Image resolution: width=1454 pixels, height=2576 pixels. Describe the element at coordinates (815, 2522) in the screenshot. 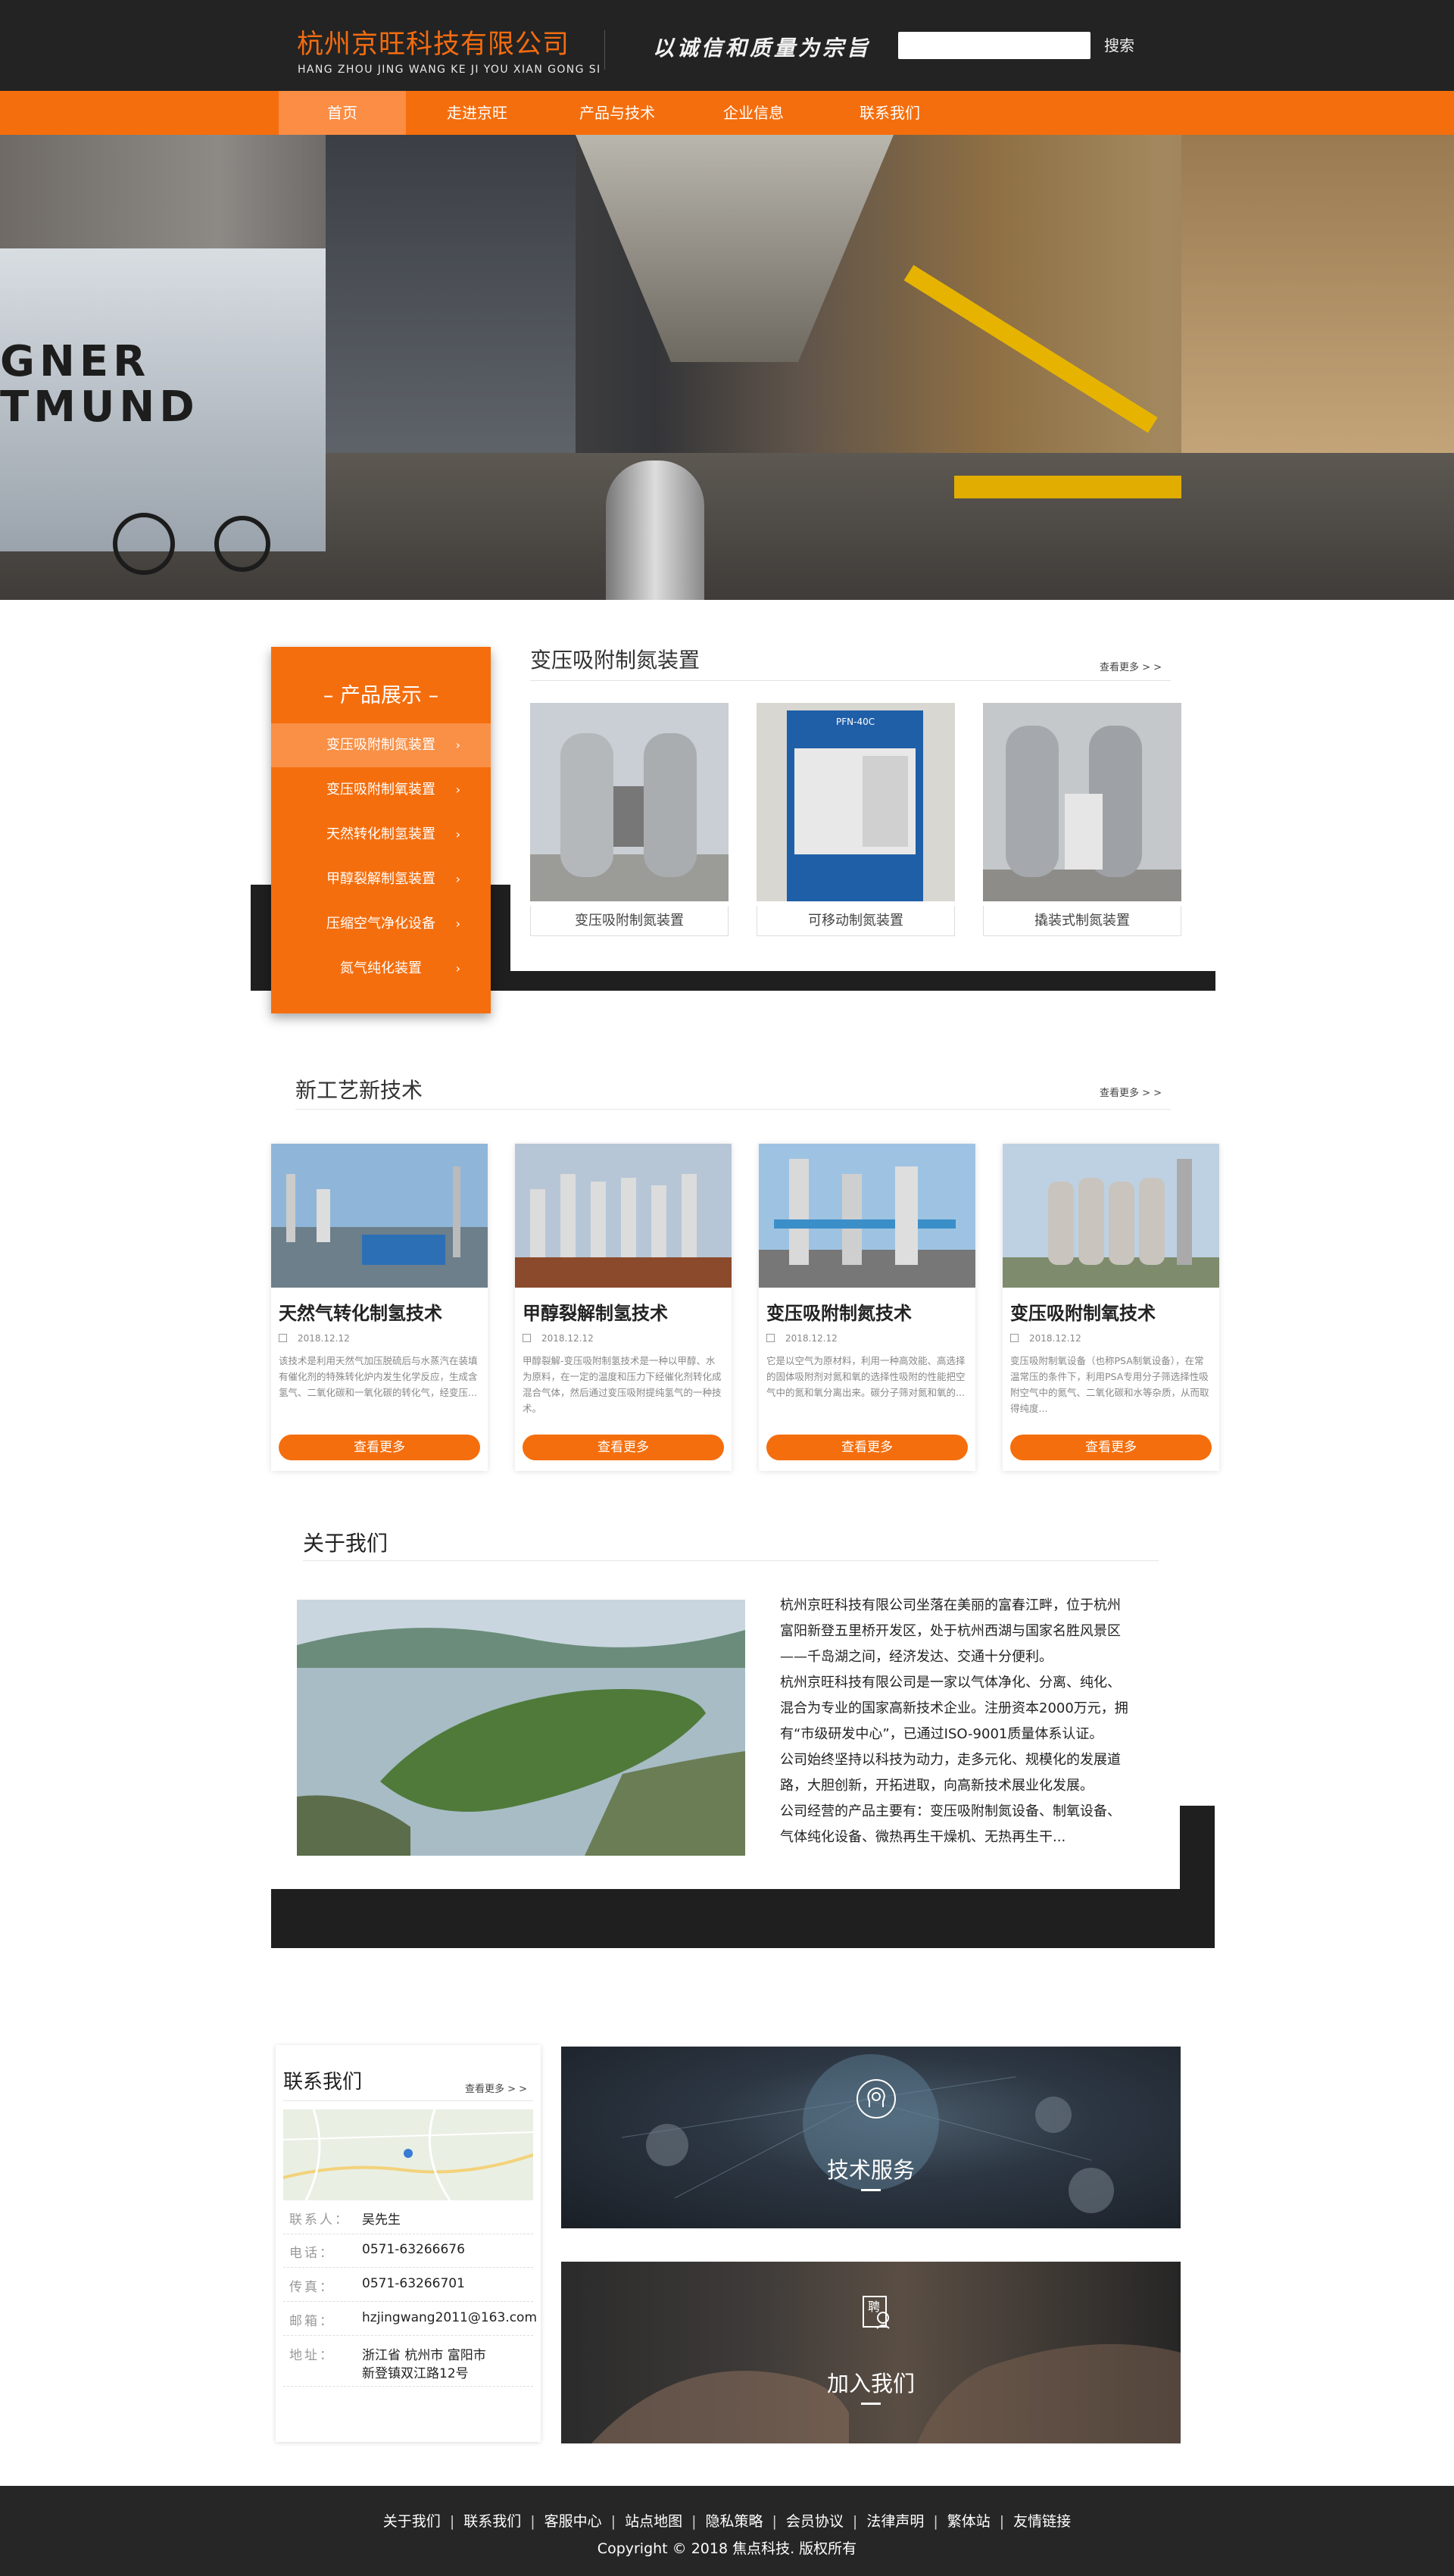

I see `footer-link: 会员协议` at that location.